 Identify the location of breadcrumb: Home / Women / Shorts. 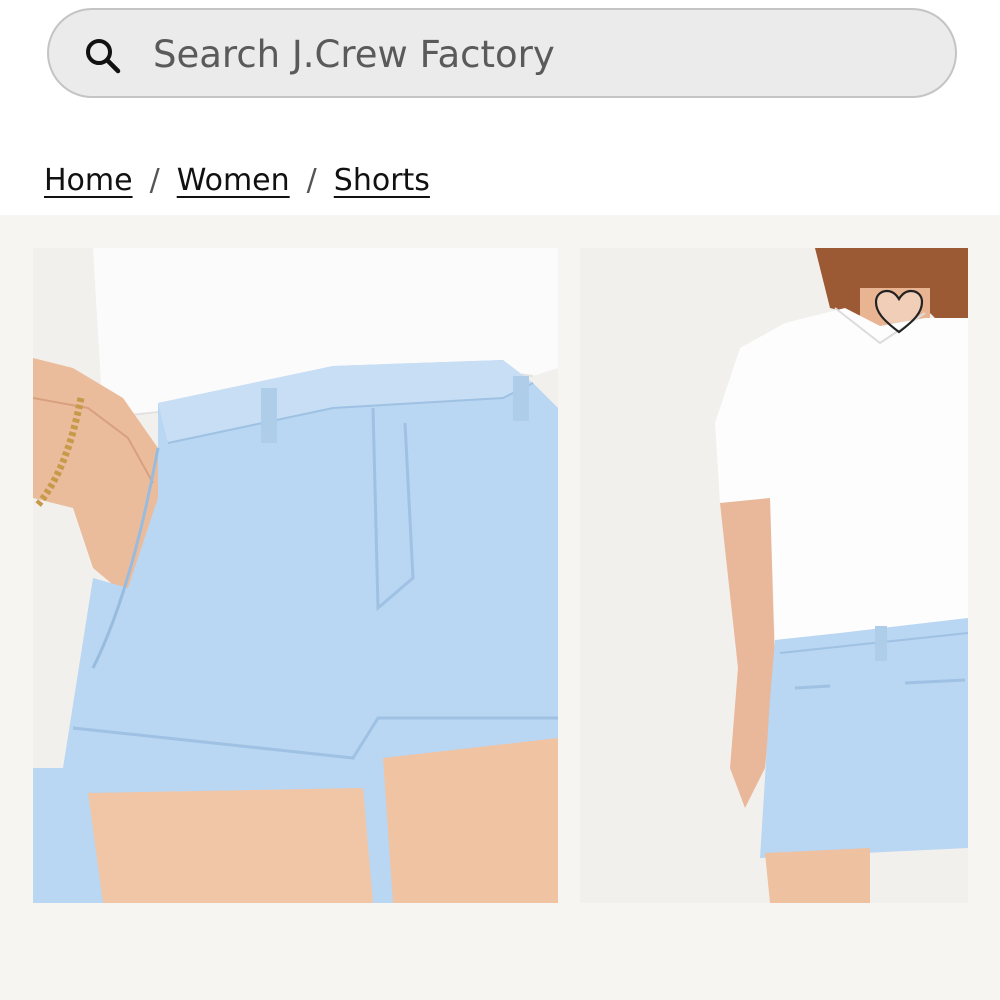
(237, 180).